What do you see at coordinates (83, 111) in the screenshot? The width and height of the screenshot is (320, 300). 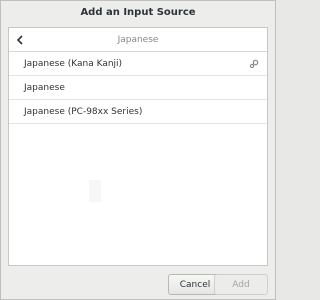 I see `list-item-label: Japanese (PC-98xx Series)` at bounding box center [83, 111].